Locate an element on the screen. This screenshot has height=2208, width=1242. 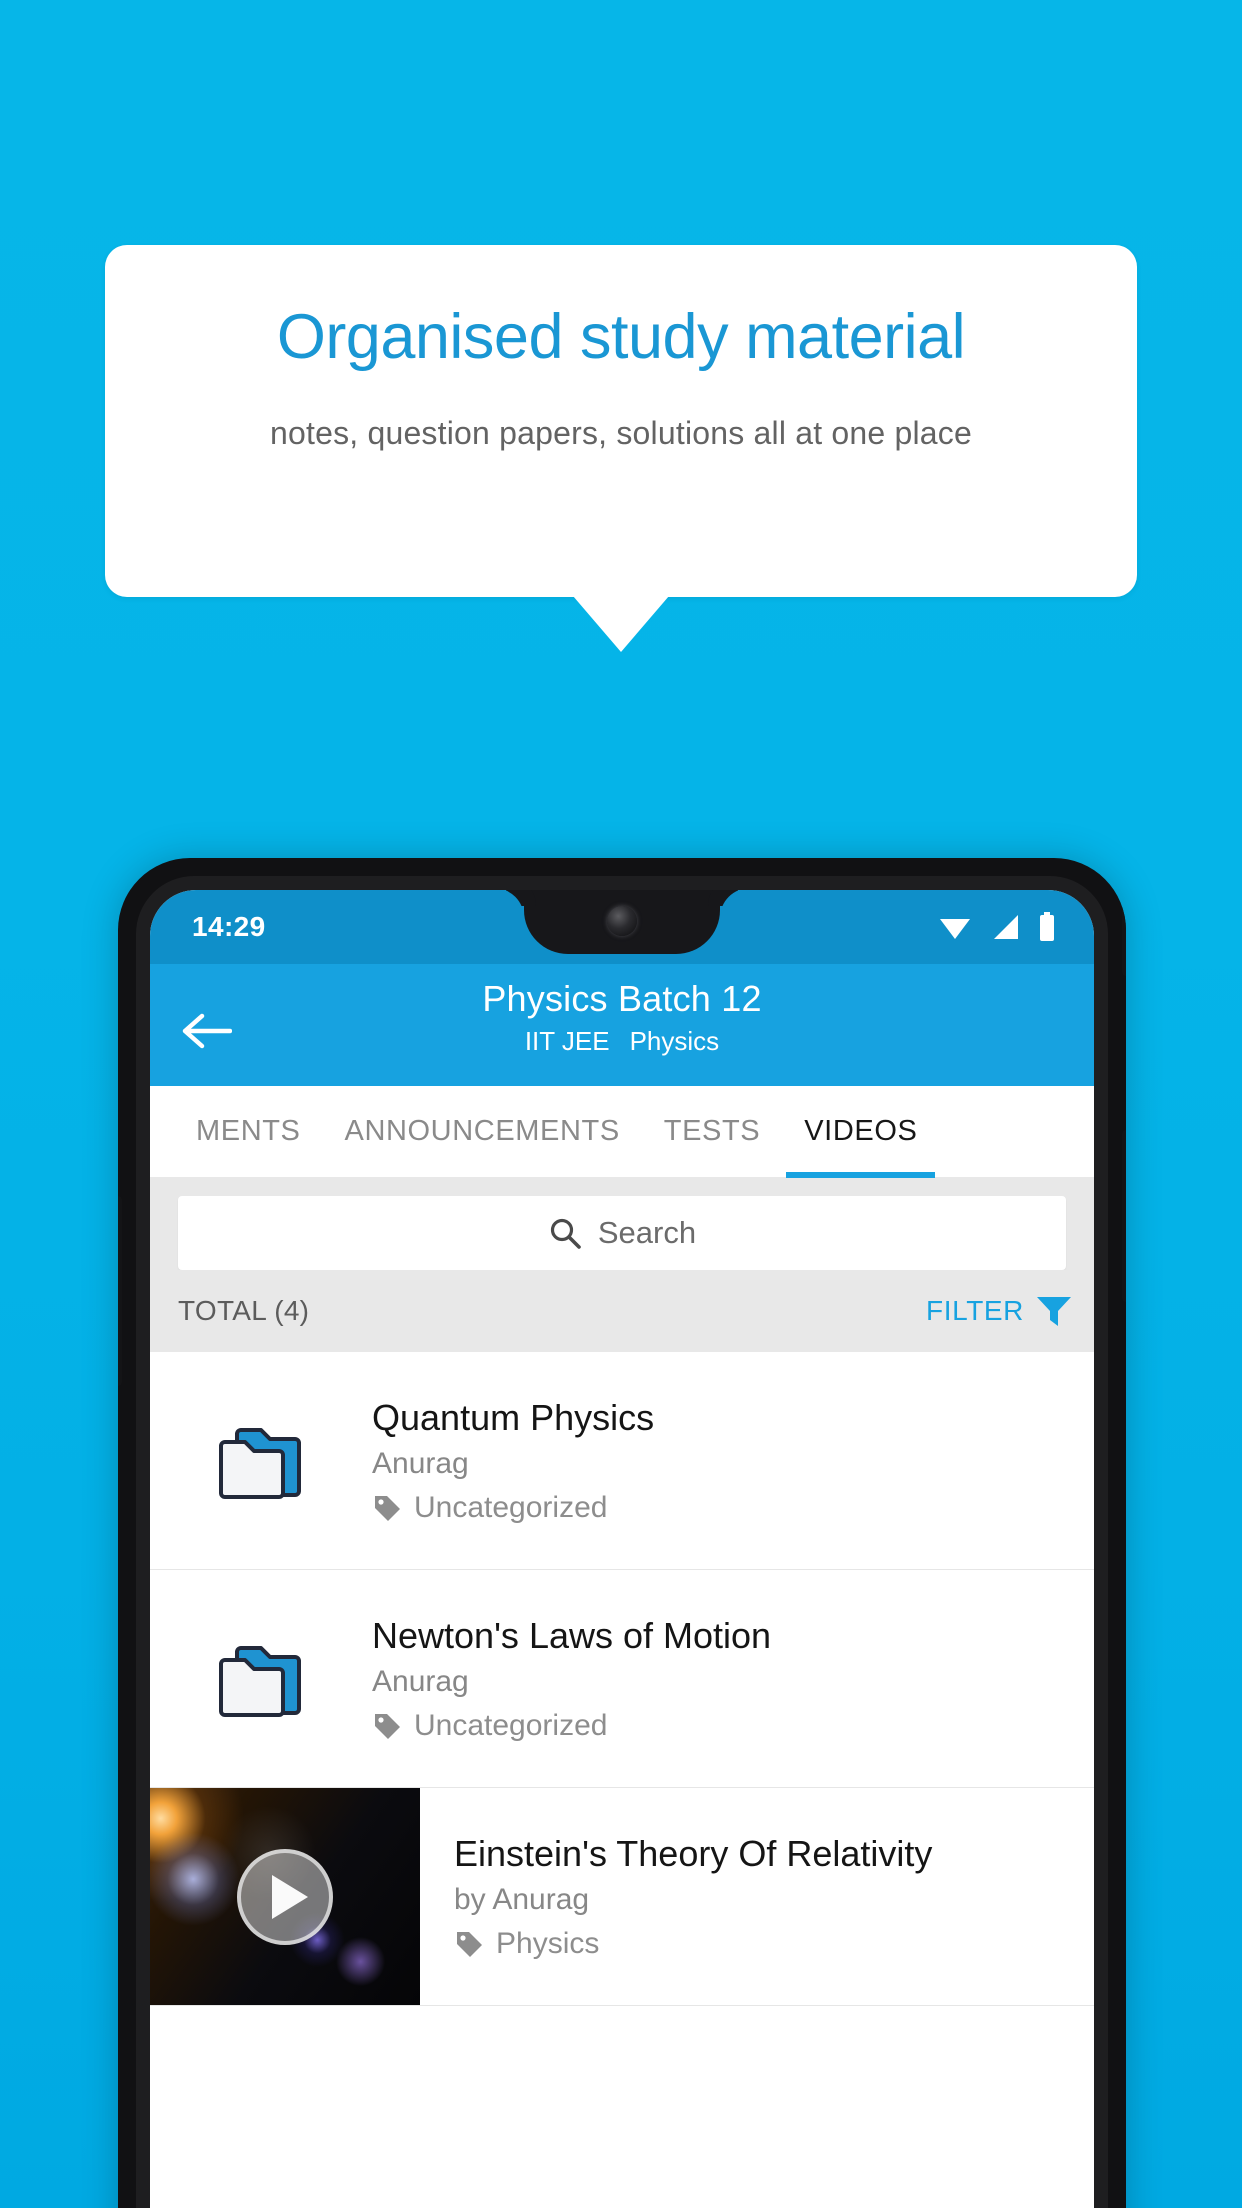
list-item: Quantum Physics Anurag Uncategorized is located at coordinates (622, 1461).